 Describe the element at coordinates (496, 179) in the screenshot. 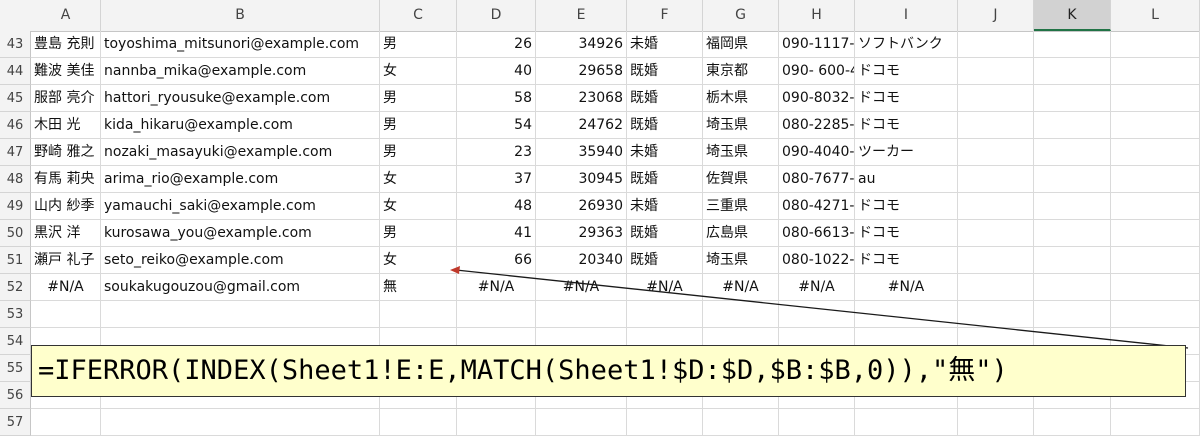

I see `cell-d: 37` at that location.